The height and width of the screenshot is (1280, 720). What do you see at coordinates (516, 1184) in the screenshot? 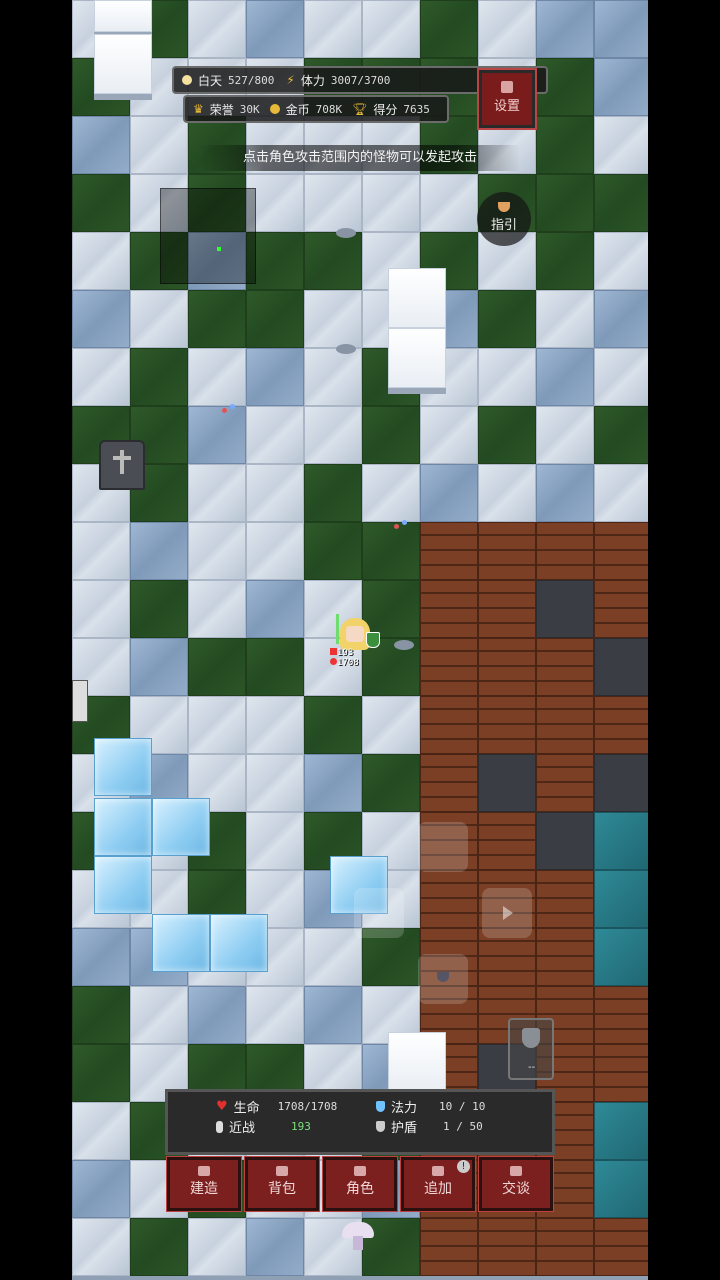
I see `talk-button: 交谈` at bounding box center [516, 1184].